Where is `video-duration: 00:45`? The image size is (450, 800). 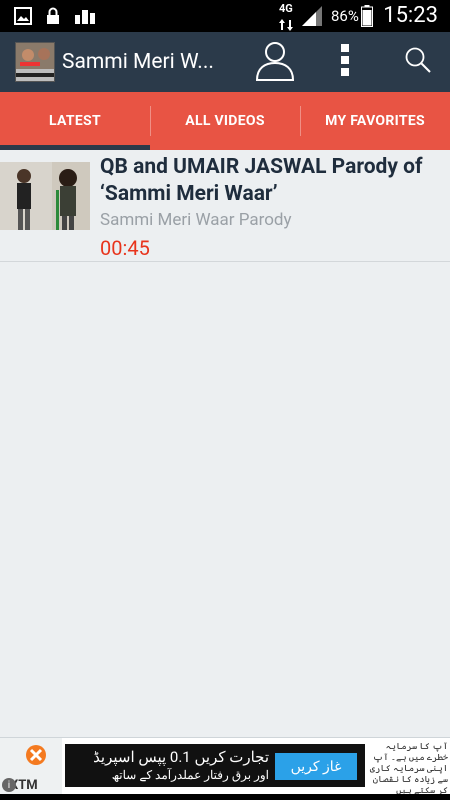
video-duration: 00:45 is located at coordinates (125, 248).